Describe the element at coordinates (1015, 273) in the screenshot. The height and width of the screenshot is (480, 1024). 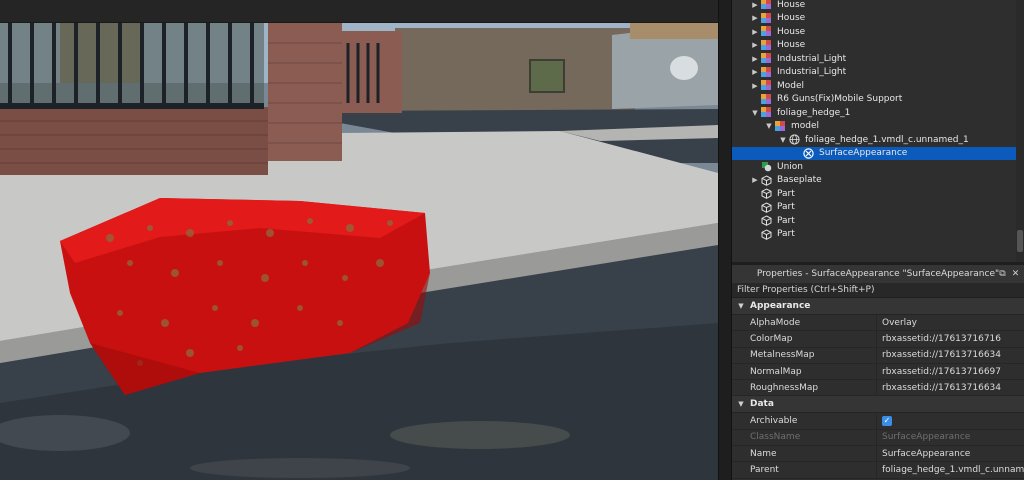
I see `close-icon: ✕` at that location.